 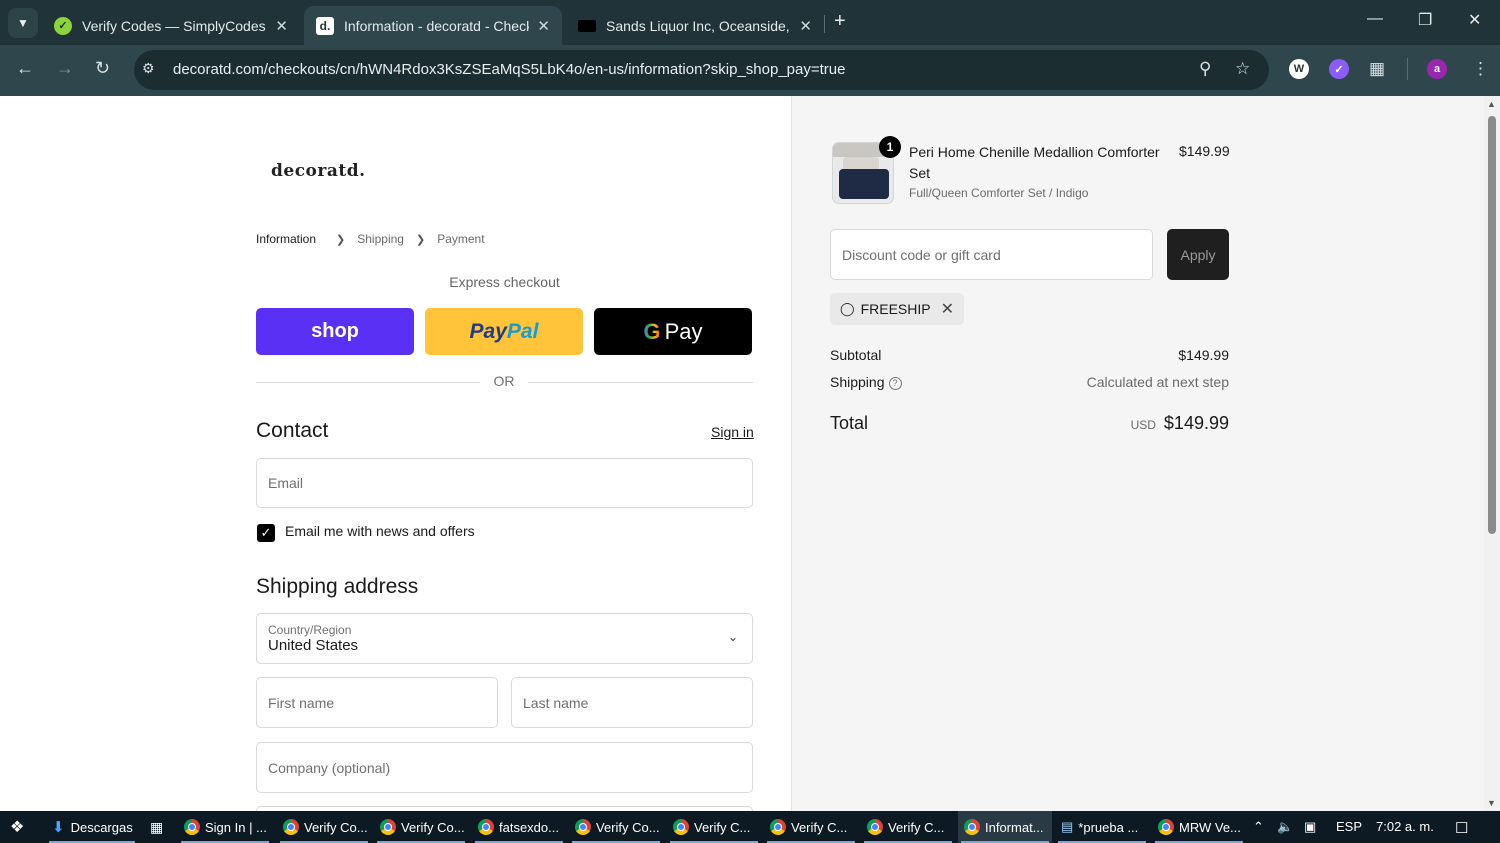 What do you see at coordinates (732, 637) in the screenshot?
I see `chevron-down-icon: ⌄` at bounding box center [732, 637].